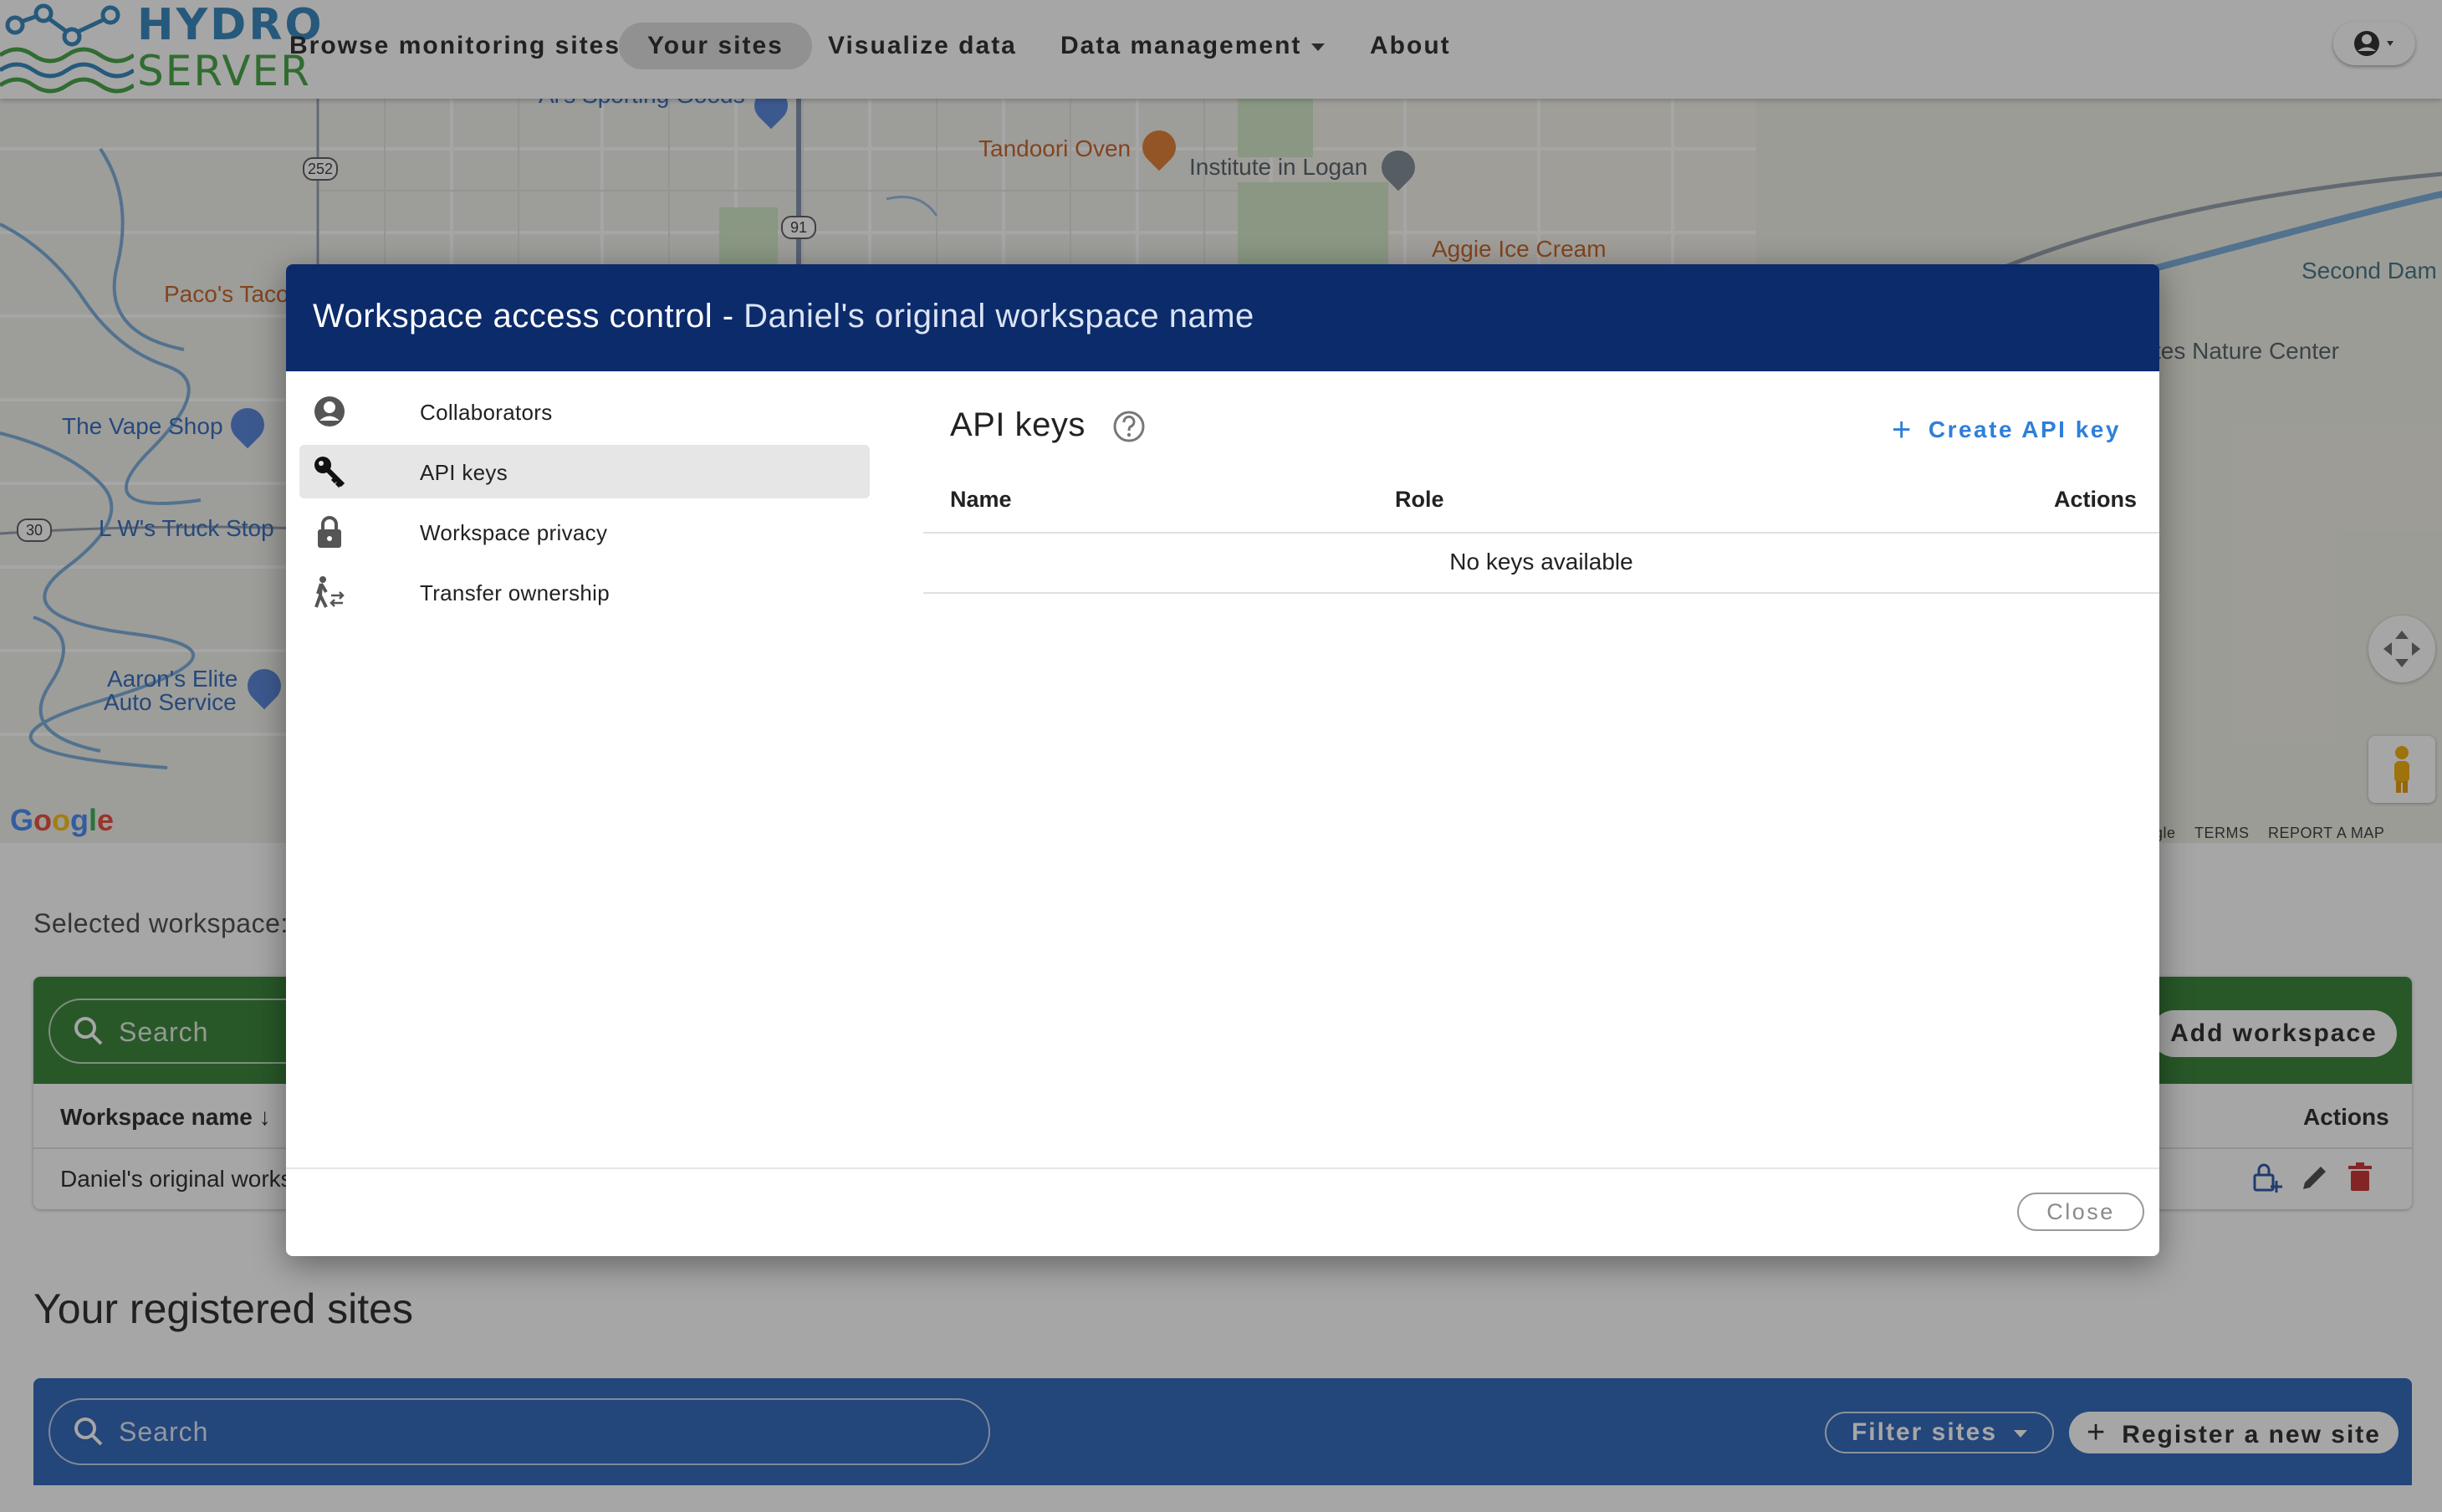 The height and width of the screenshot is (1512, 2442). What do you see at coordinates (329, 592) in the screenshot?
I see `transfer-person-icon` at bounding box center [329, 592].